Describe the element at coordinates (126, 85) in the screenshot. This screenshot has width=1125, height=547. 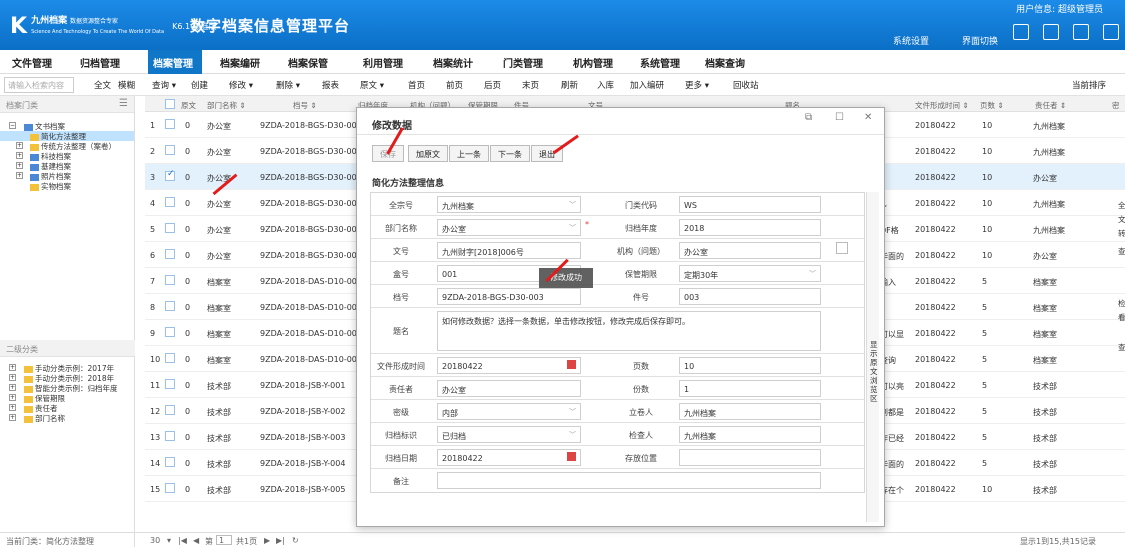
I see `fuzzy-option: 模糊` at that location.